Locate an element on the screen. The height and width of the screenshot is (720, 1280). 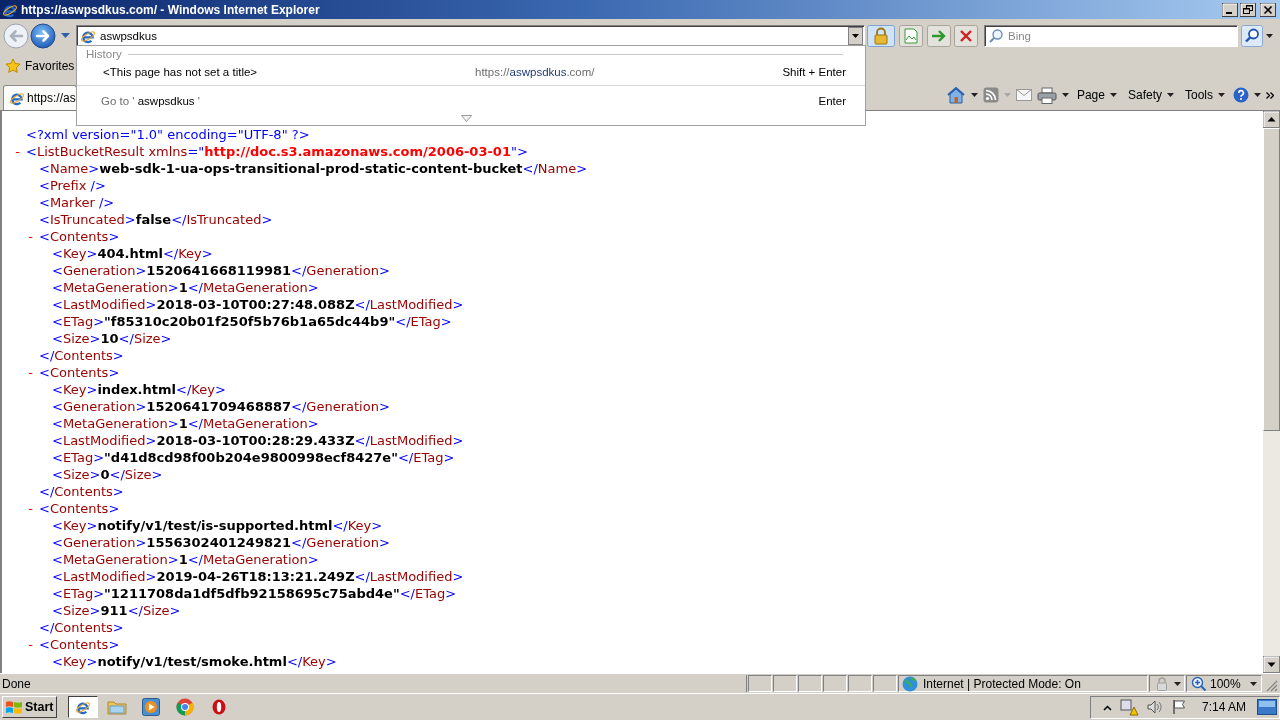
taskbar-button is located at coordinates (83, 707).